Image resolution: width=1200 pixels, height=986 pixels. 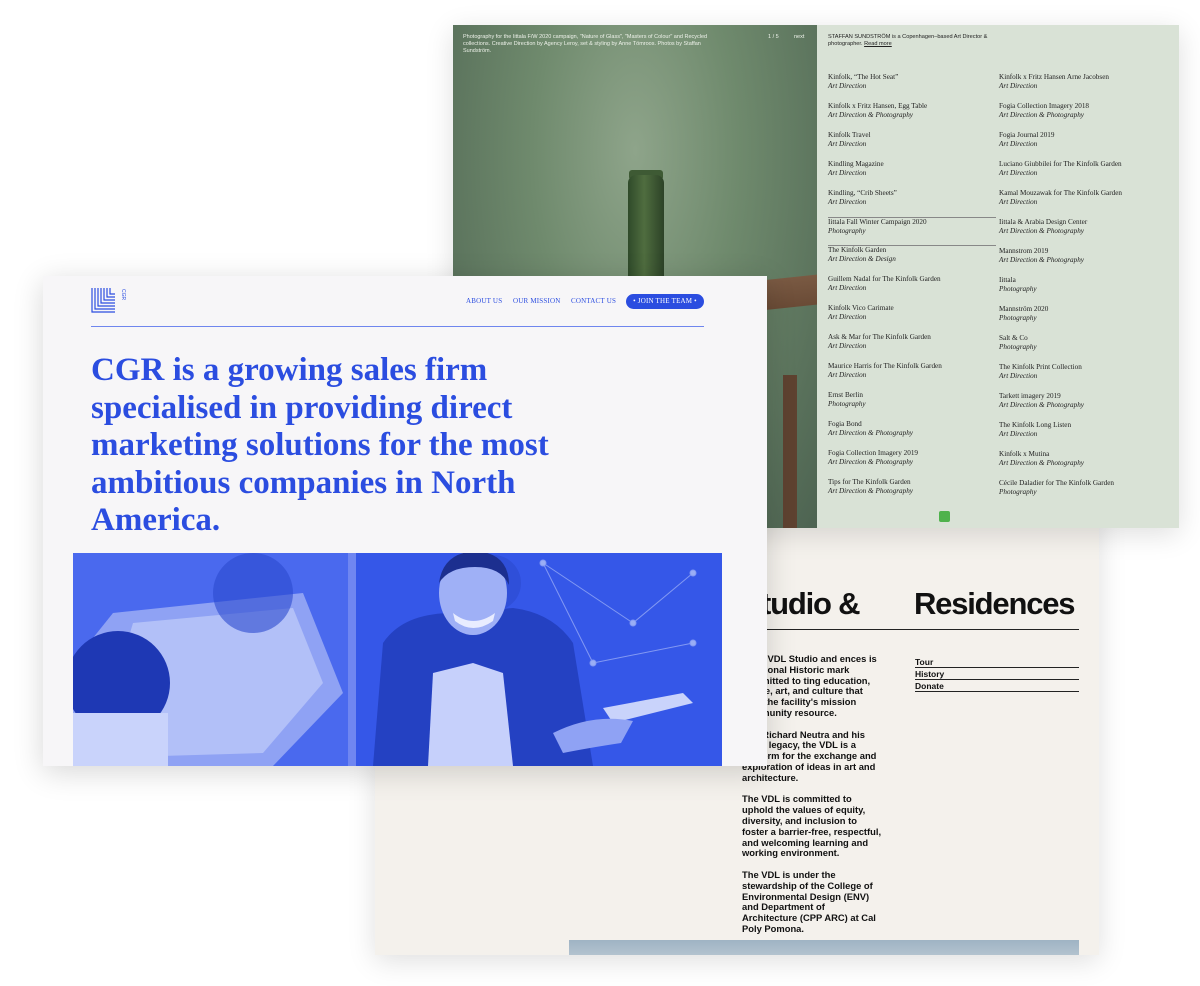 What do you see at coordinates (537, 301) in the screenshot?
I see `nav-mission-link: OUR MISSION` at bounding box center [537, 301].